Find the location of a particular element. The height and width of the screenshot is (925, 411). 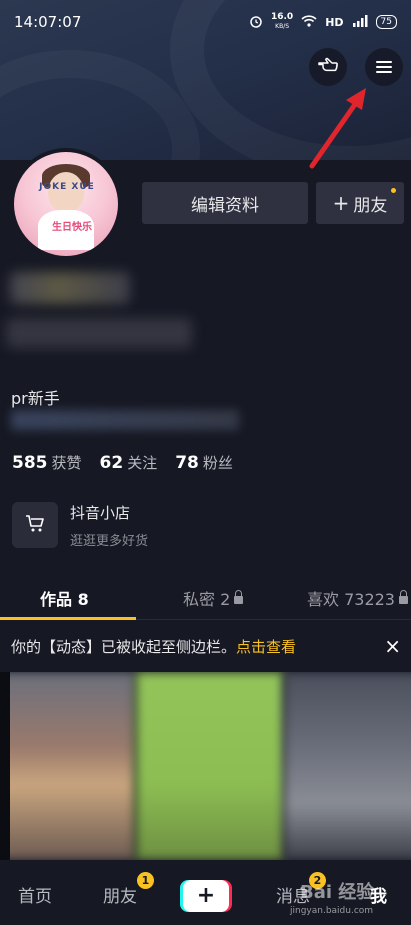

red-arrow-annotation is located at coordinates (337, 128).